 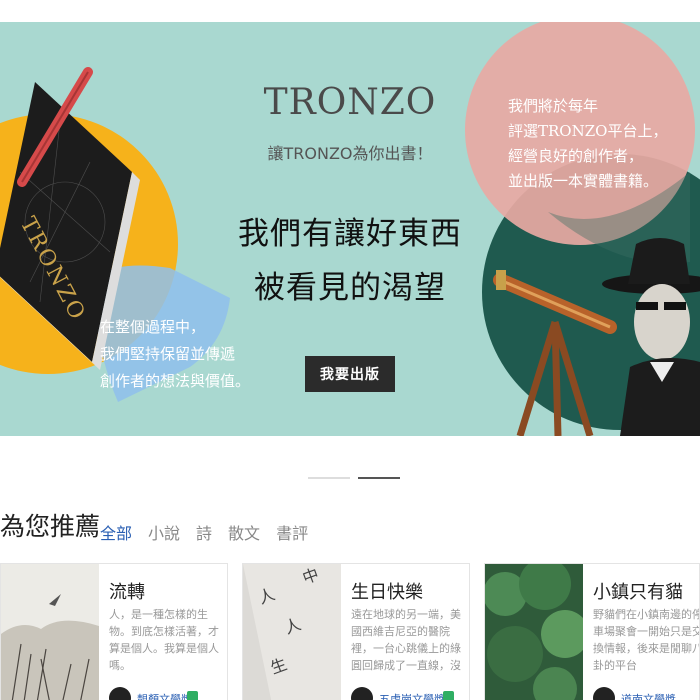 I want to click on pink-text-line: 評選TRONZO平台上，, so click(x=588, y=131).